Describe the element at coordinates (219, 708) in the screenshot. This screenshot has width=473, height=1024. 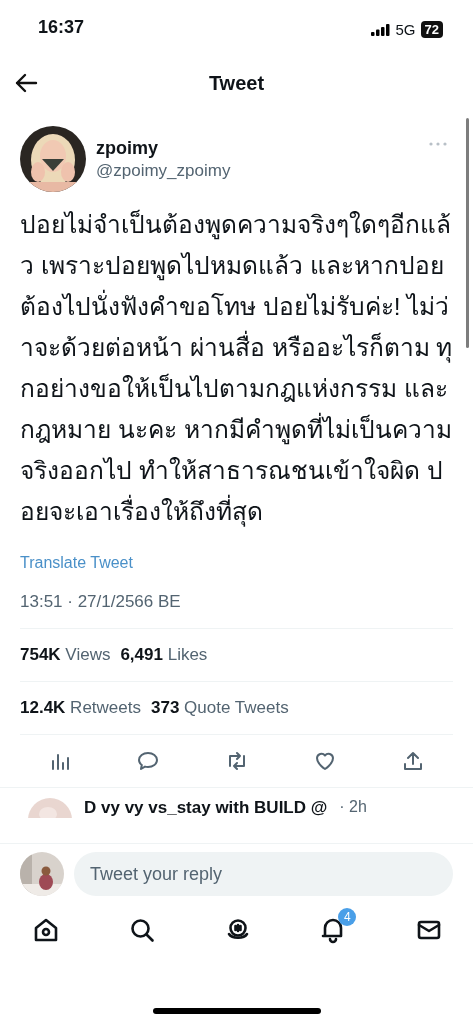
I see `stat-link: 373 Quote Tweets` at that location.